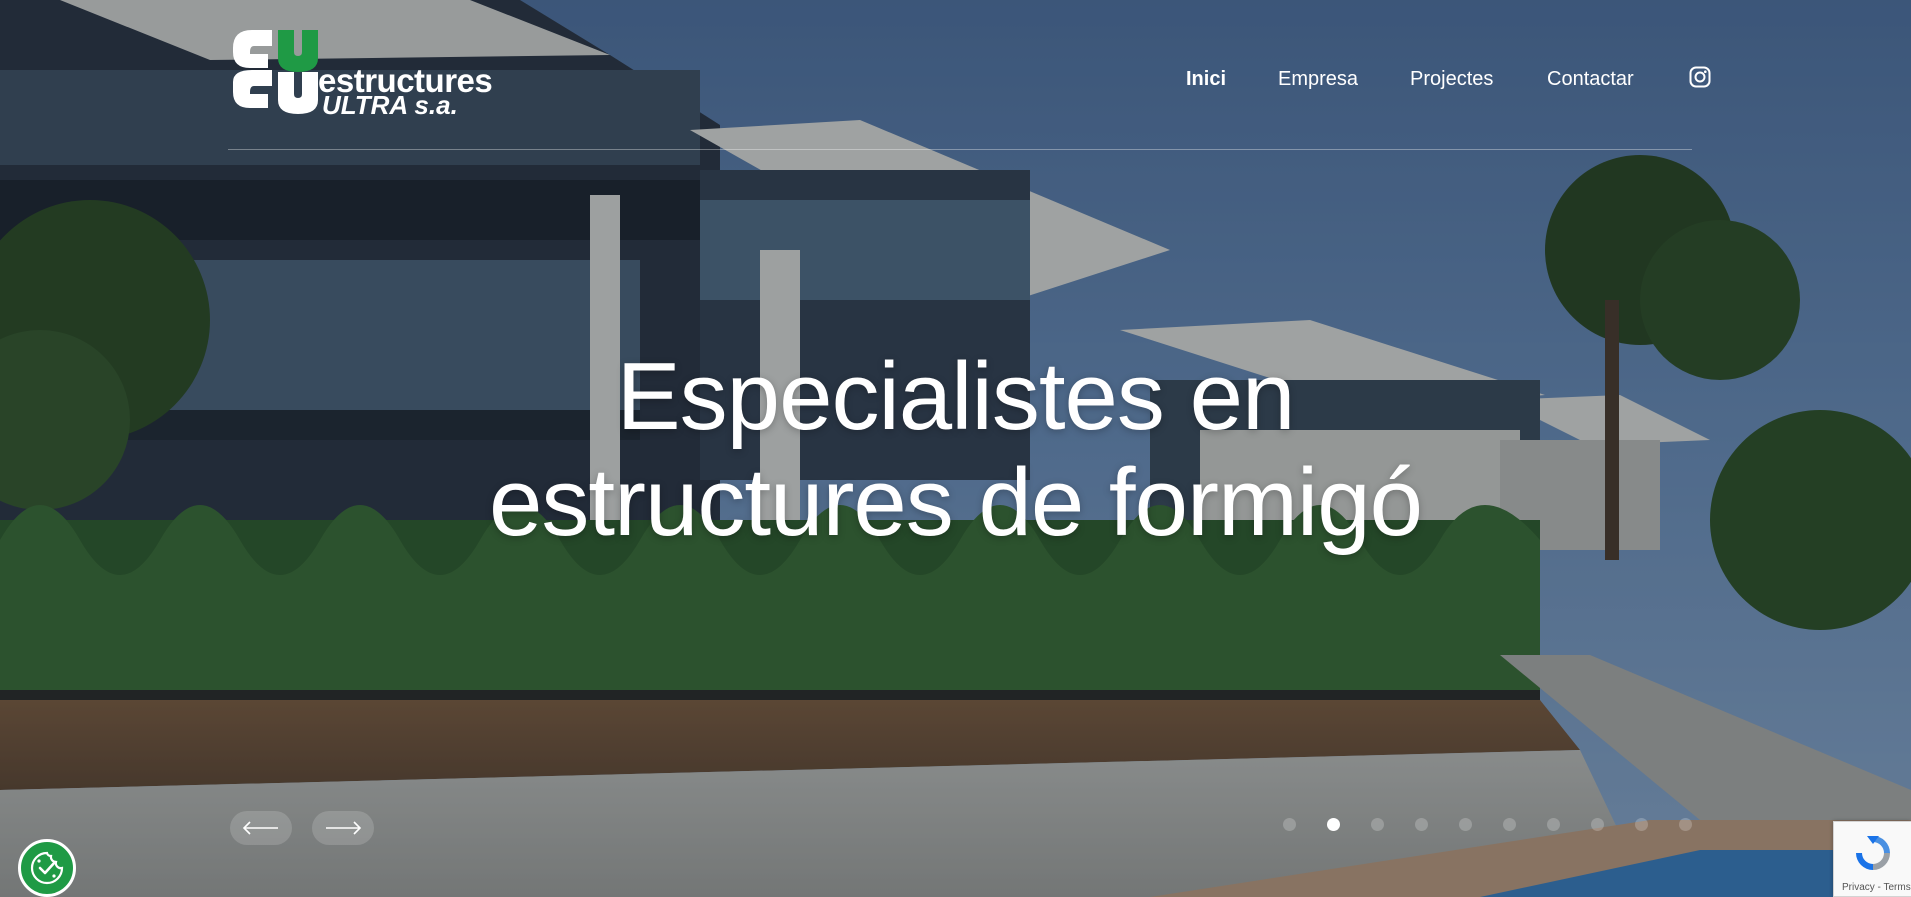 This screenshot has width=1911, height=897. Describe the element at coordinates (1318, 79) in the screenshot. I see `nav-item-empresa: Empresa` at that location.